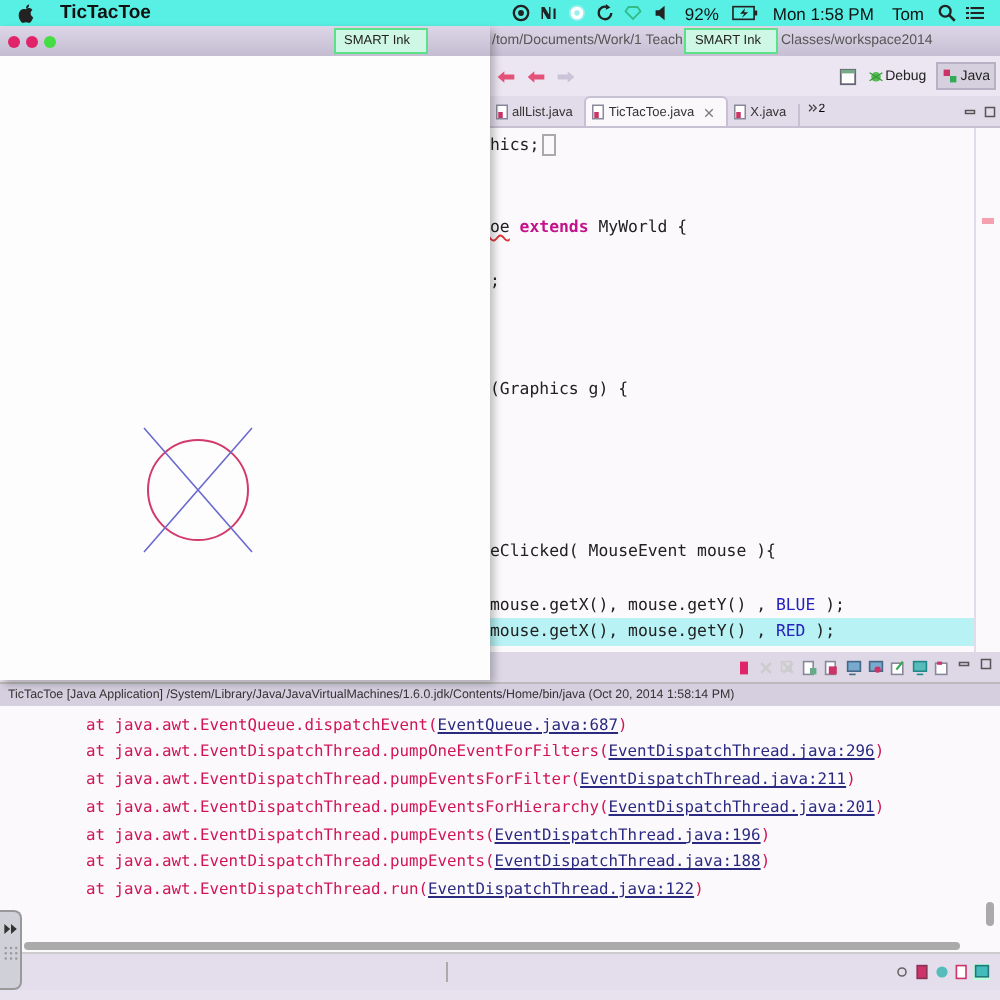 The image size is (1000, 1000). What do you see at coordinates (559, 388) in the screenshot?
I see `code-line: (Graphics g) {` at bounding box center [559, 388].